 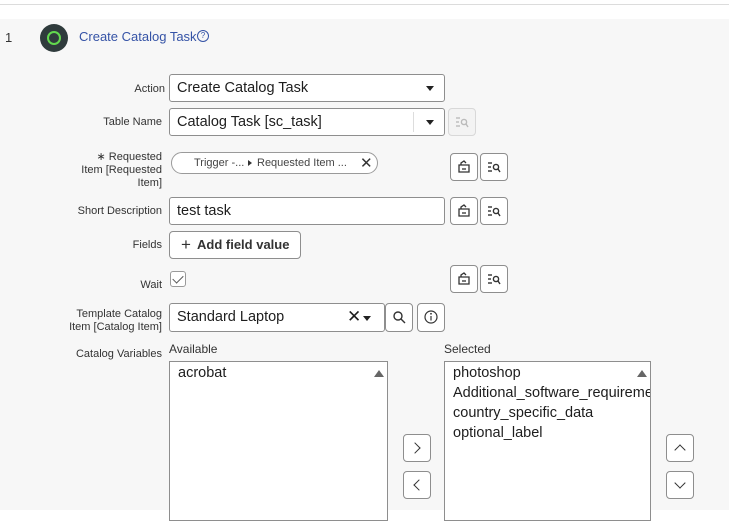 I want to click on move-right-button, so click(x=417, y=448).